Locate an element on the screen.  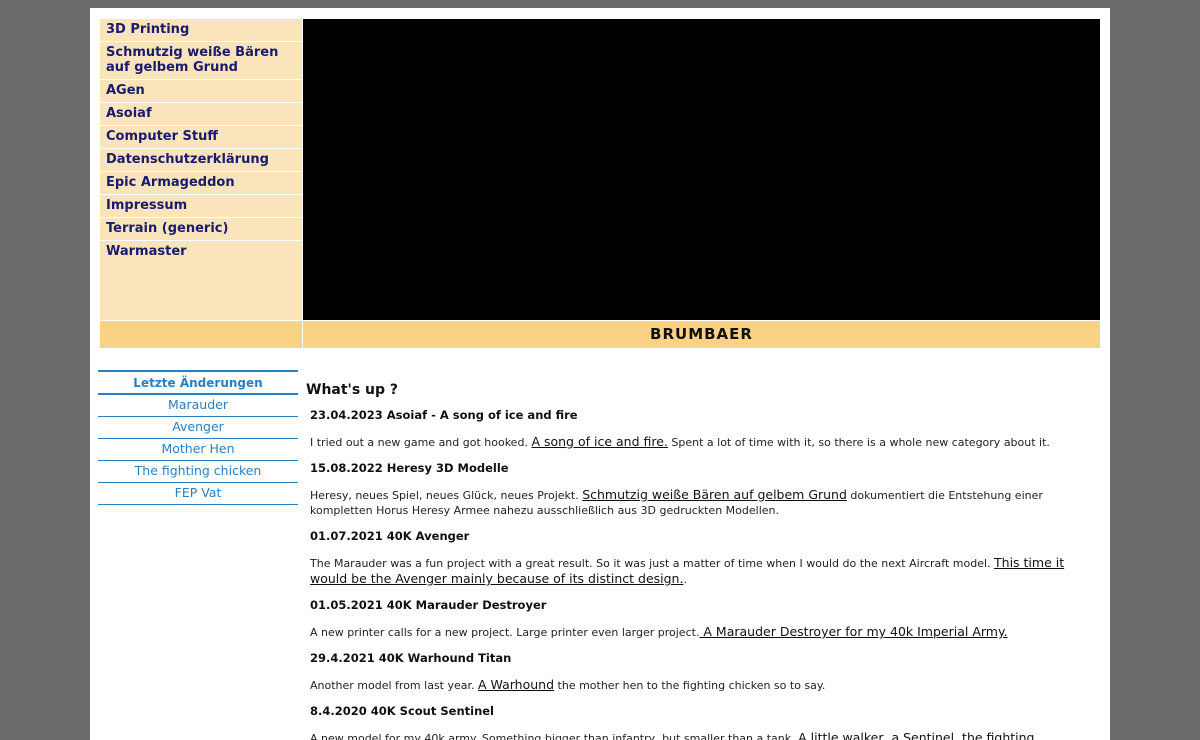
nav-item-epic-armageddon: Epic Armageddon is located at coordinates (201, 183).